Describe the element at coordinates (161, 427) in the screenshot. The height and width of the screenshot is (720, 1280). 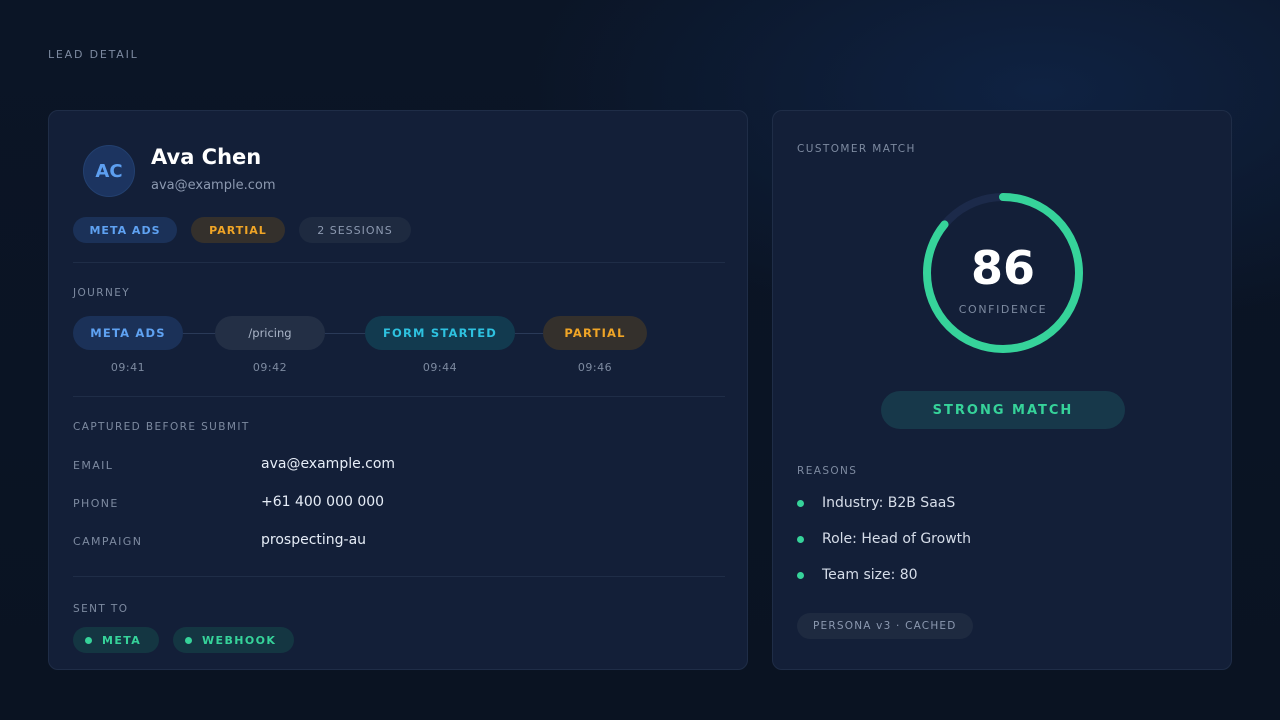
I see `captured-label: CAPTURED BEFORE SUBMIT` at that location.